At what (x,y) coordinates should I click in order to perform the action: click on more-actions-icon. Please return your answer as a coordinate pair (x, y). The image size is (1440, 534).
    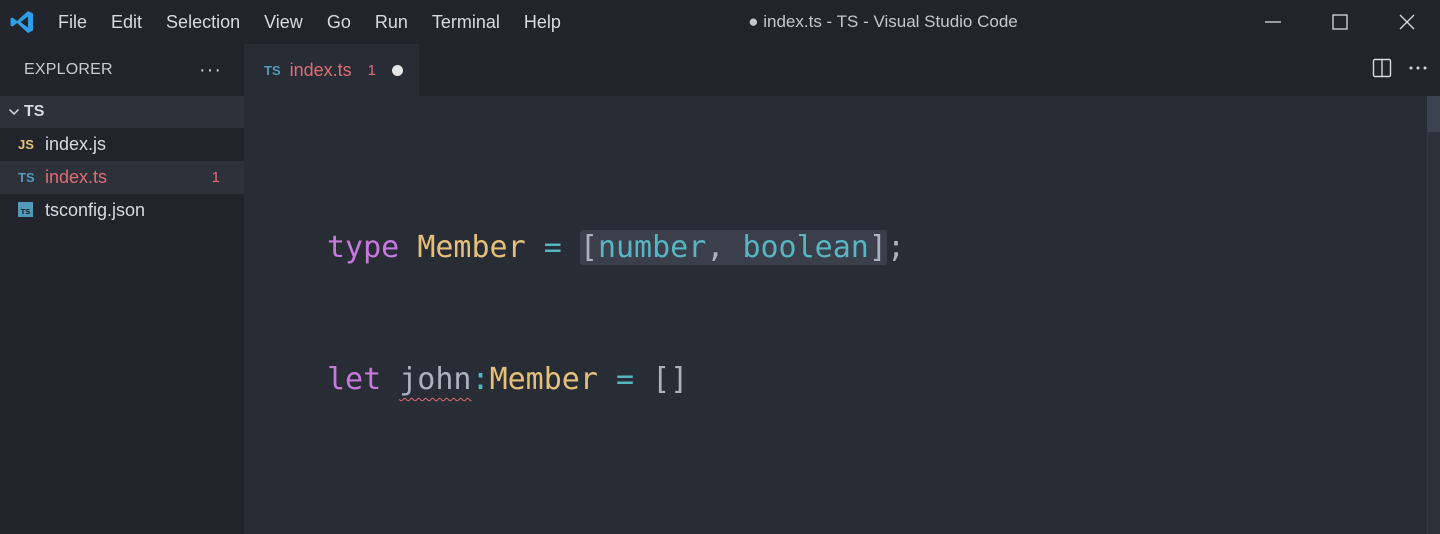
    Looking at the image, I should click on (1418, 70).